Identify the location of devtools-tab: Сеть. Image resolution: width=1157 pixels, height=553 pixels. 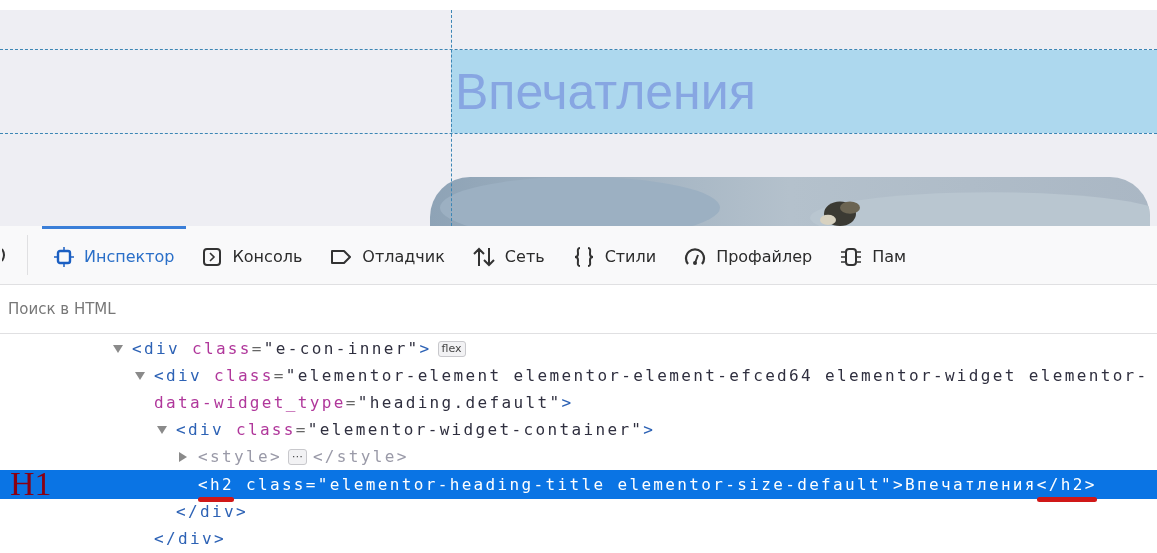
(508, 255).